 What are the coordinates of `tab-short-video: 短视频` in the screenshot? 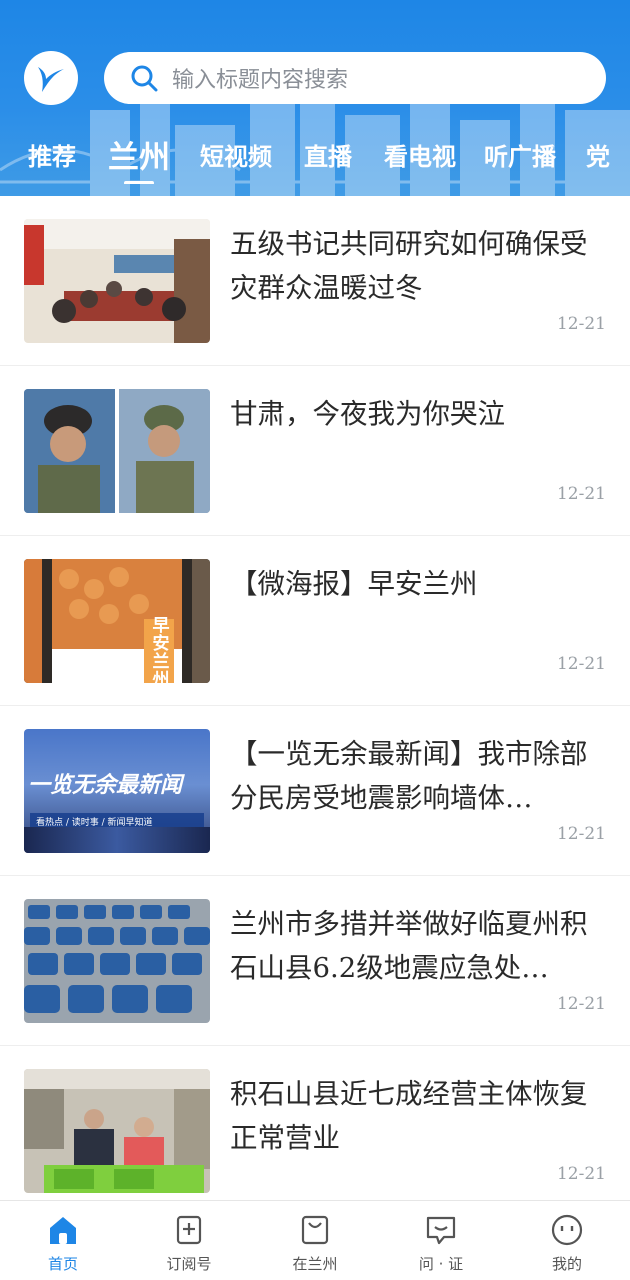 It's located at (236, 154).